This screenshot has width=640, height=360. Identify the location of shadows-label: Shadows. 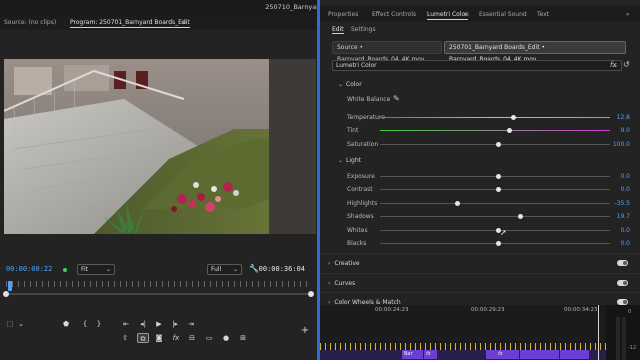
(360, 216).